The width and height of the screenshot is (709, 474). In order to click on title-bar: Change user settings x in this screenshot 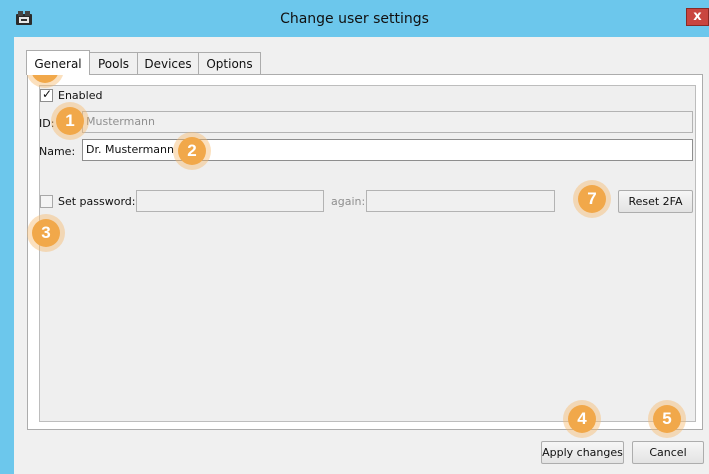, I will do `click(354, 18)`.